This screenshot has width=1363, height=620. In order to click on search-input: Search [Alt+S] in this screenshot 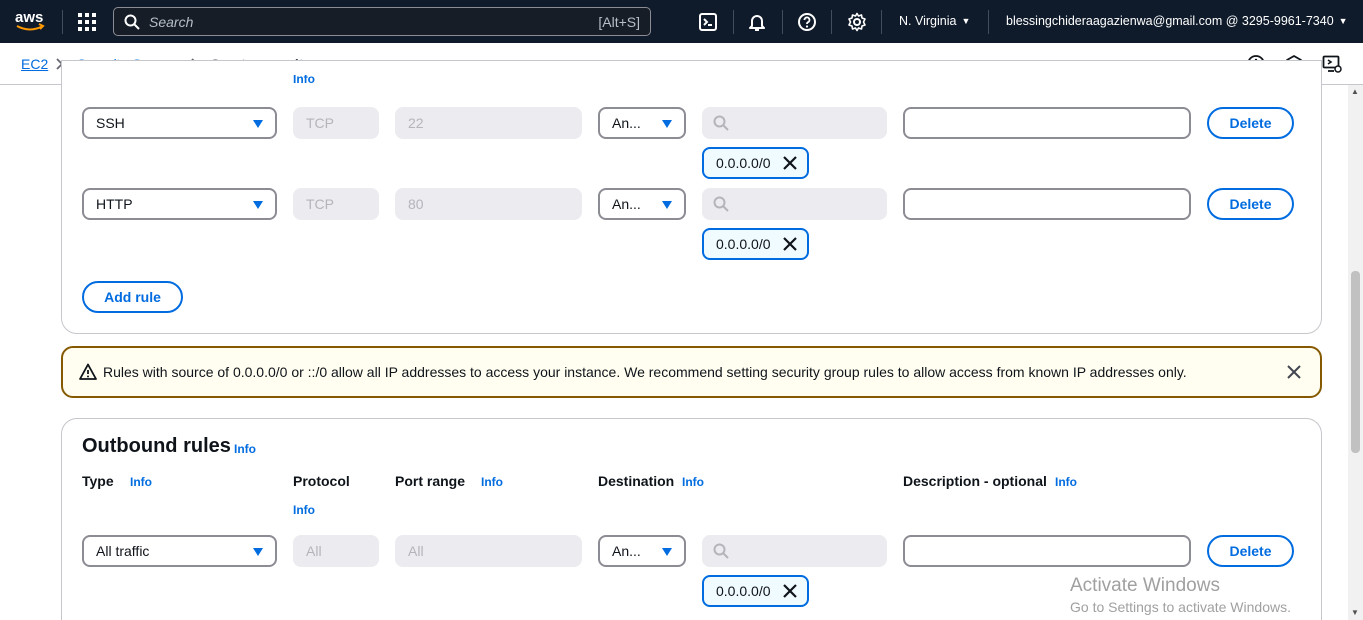, I will do `click(382, 21)`.